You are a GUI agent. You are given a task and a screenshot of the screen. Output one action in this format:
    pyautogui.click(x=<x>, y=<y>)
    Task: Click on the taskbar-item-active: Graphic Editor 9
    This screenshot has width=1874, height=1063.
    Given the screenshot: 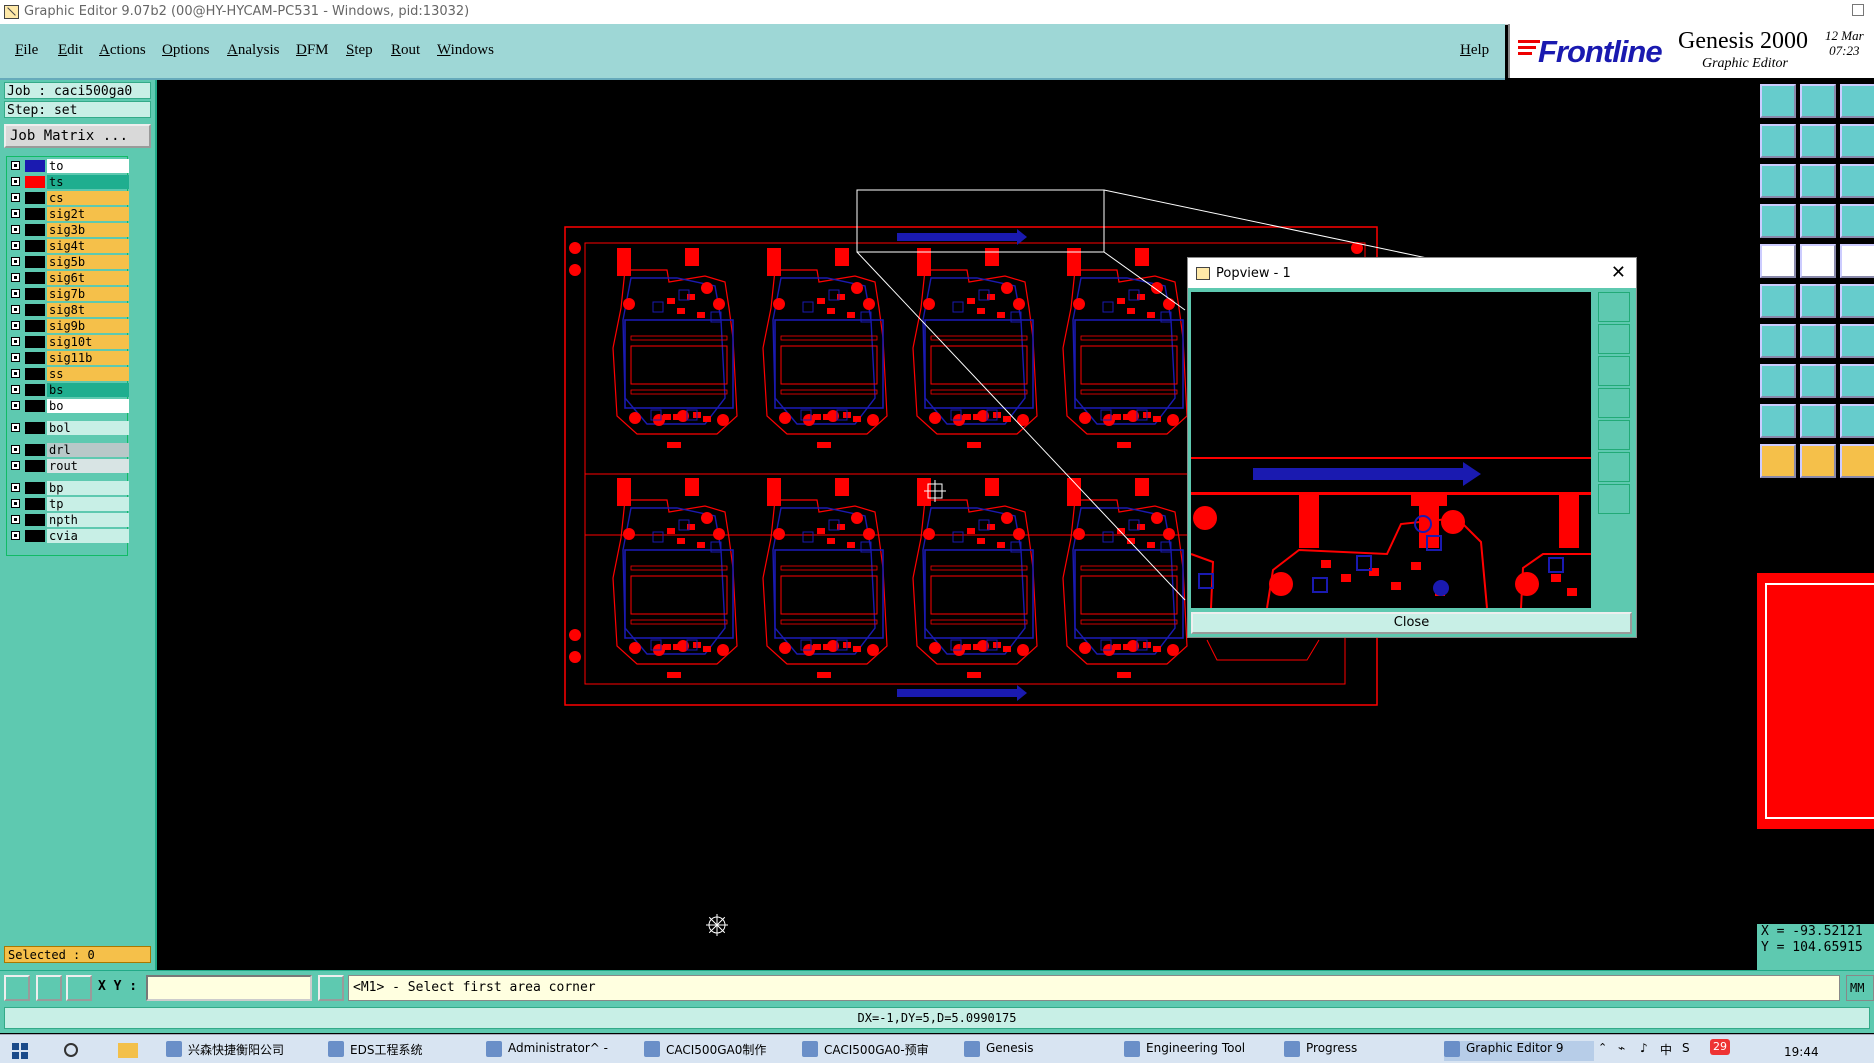 What is the action you would take?
    pyautogui.click(x=1519, y=1051)
    